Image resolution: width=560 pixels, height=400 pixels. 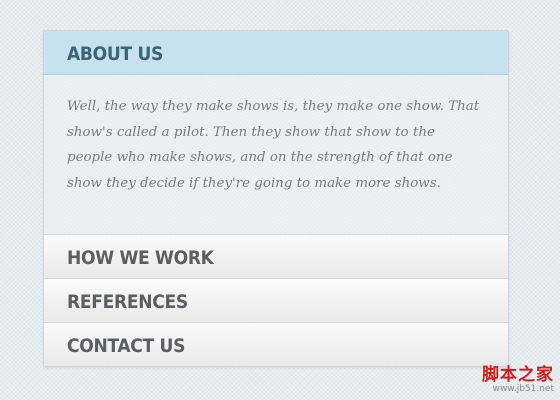 I want to click on accordion-header-about-us: ABOUT US, so click(x=276, y=53).